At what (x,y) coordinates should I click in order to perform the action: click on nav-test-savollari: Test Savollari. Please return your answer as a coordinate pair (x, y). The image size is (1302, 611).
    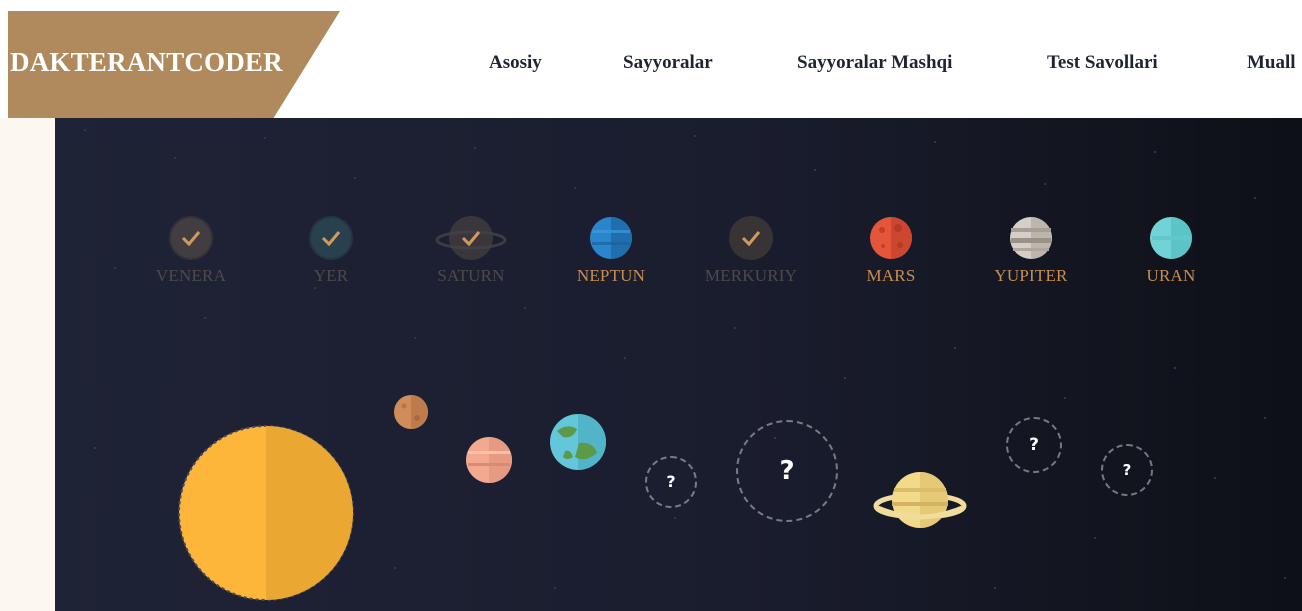
    Looking at the image, I should click on (1102, 63).